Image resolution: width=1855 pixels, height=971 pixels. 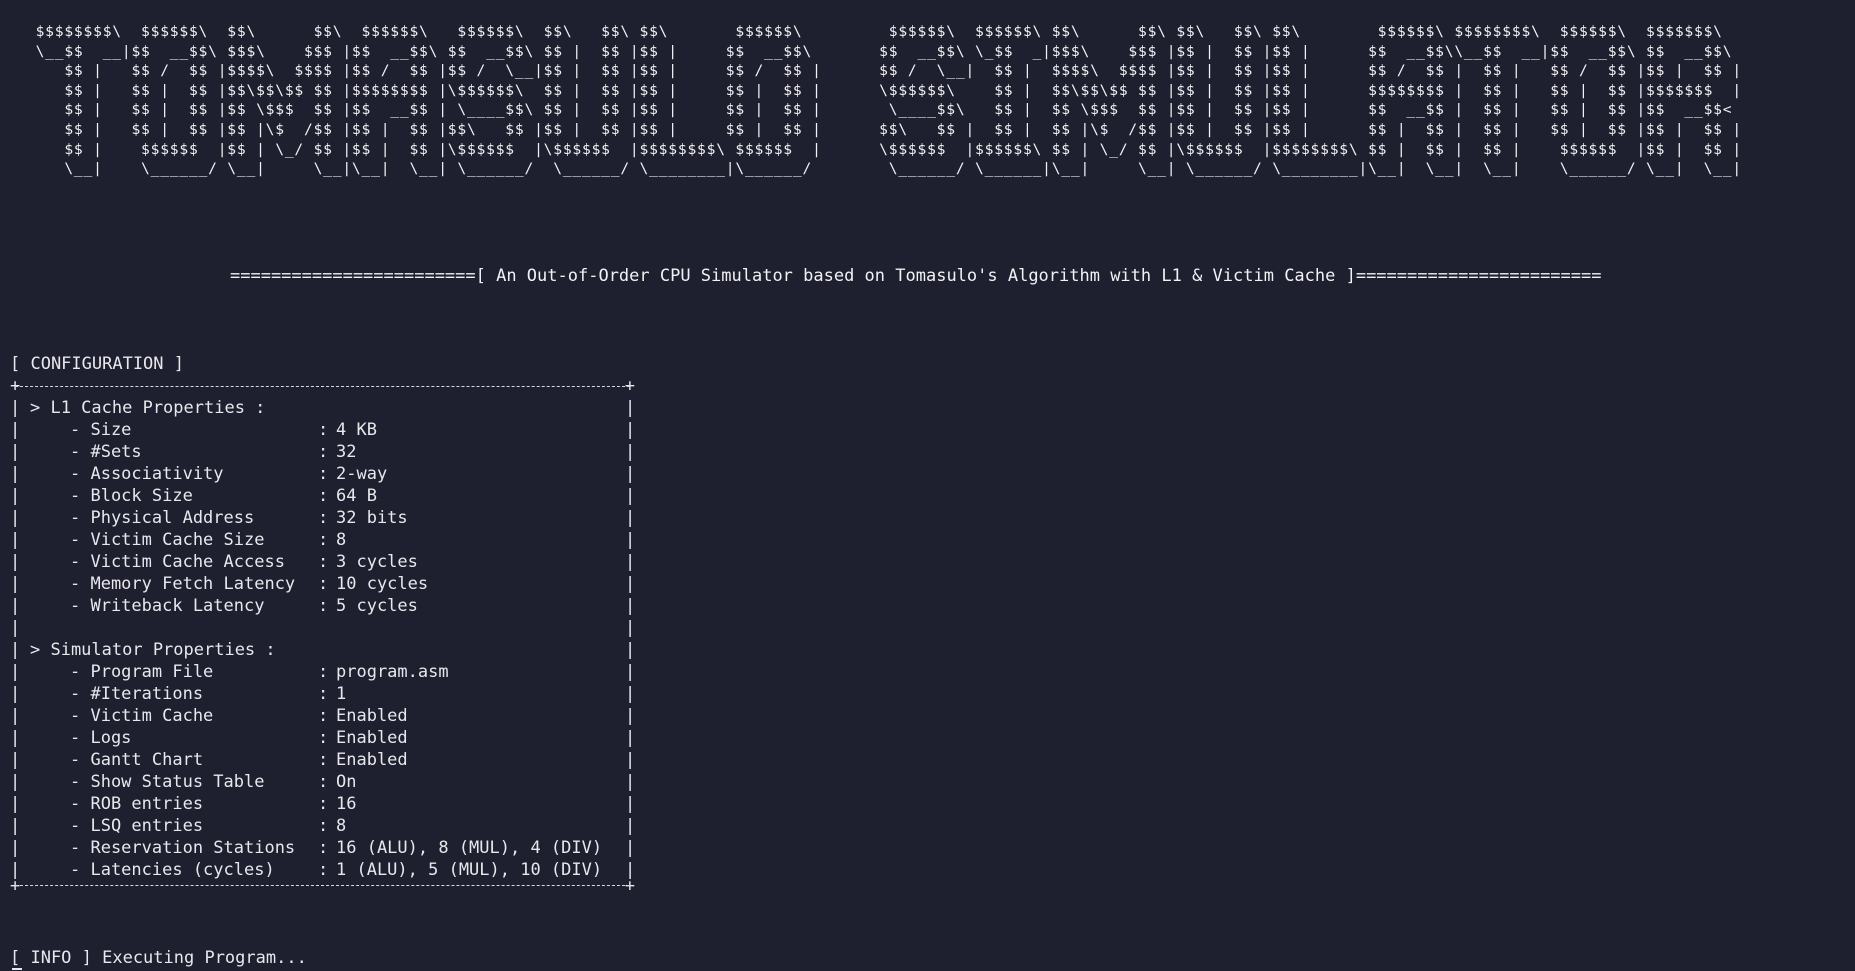 What do you see at coordinates (325, 738) in the screenshot?
I see `config-item-logs: - Logs: Enabled` at bounding box center [325, 738].